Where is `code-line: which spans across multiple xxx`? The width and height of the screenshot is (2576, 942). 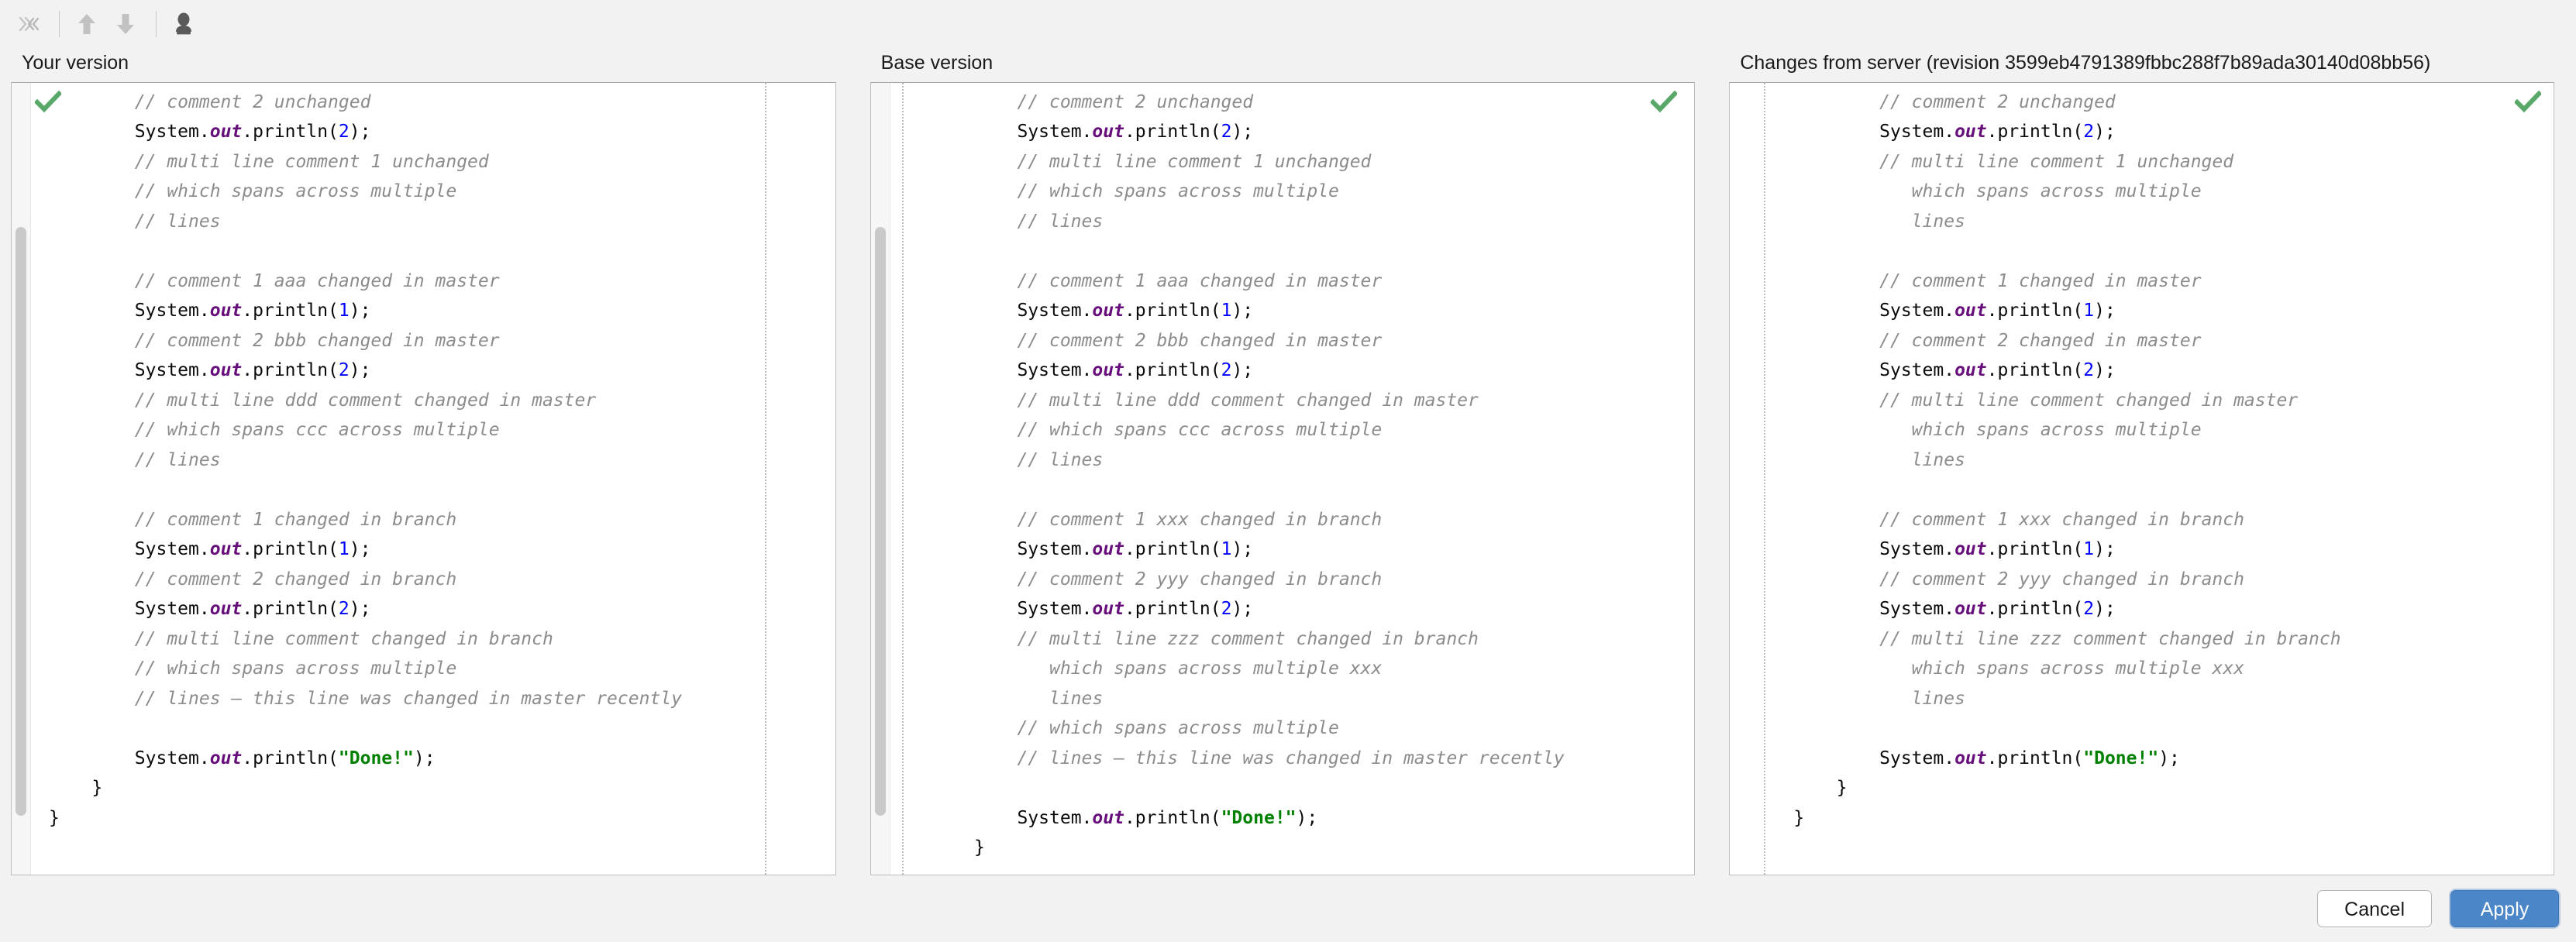
code-line: which spans across multiple xxx is located at coordinates (1313, 669).